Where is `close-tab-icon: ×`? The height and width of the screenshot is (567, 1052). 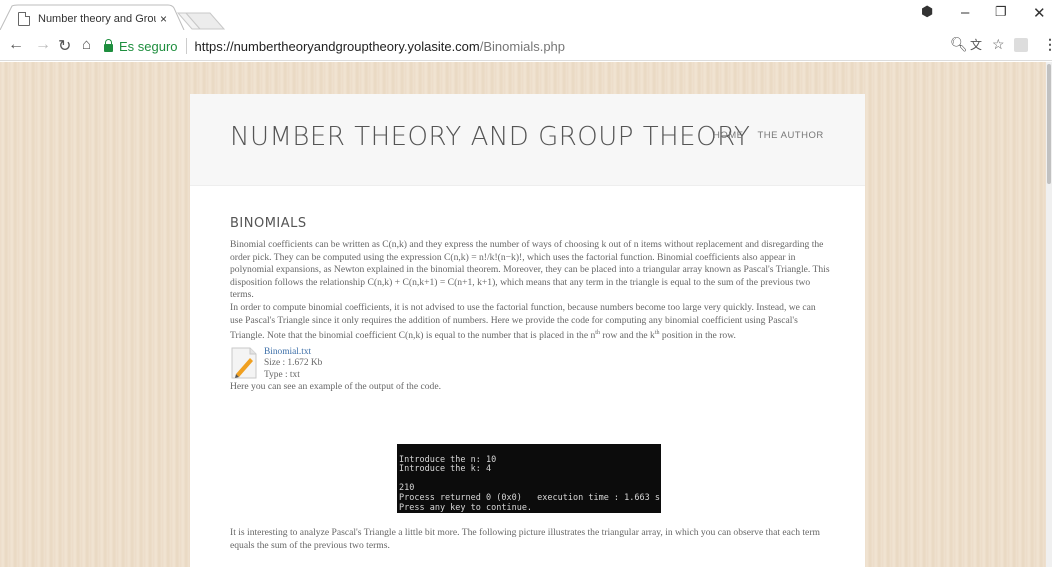
close-tab-icon: × is located at coordinates (163, 19).